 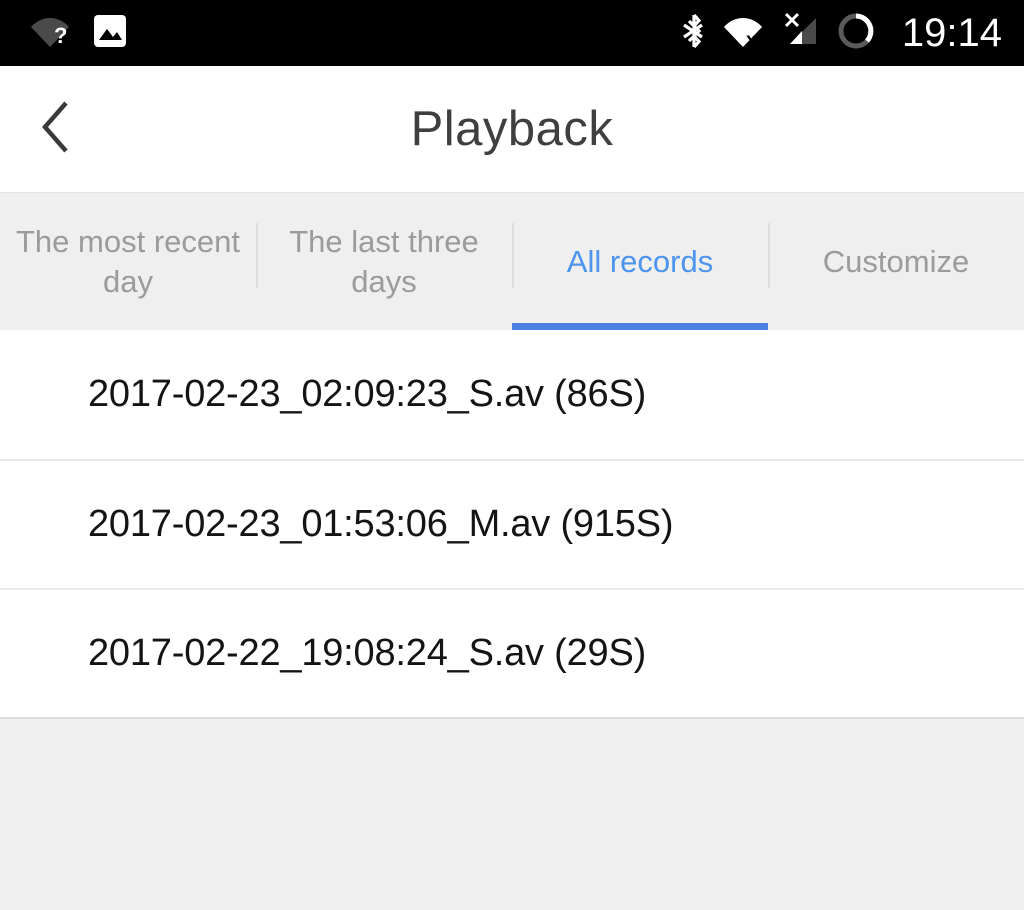 I want to click on tab-label: All records, so click(x=640, y=261).